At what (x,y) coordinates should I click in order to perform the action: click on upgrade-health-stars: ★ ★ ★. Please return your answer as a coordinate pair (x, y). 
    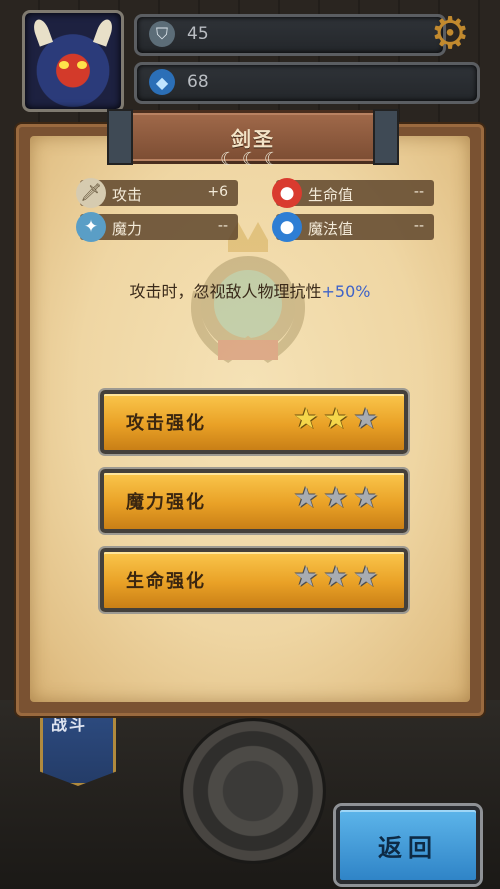
    Looking at the image, I should click on (336, 577).